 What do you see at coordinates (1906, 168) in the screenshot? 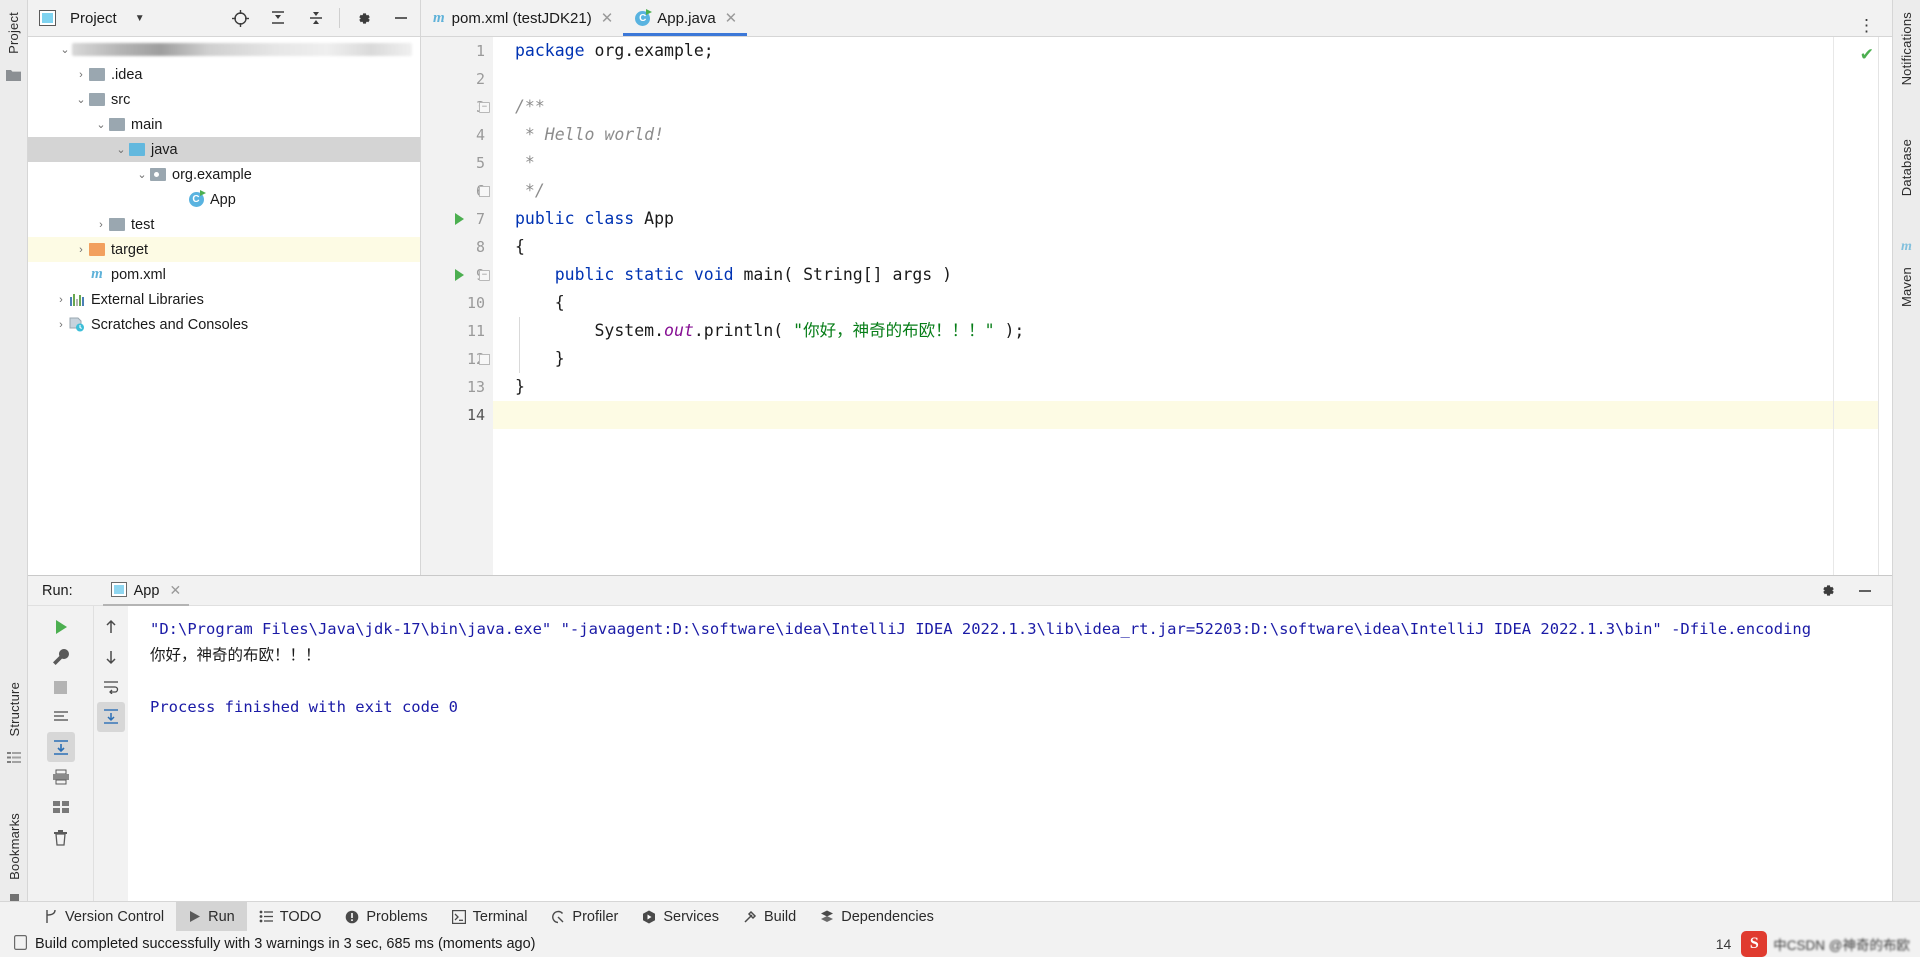
I see `sidebar-tab-database: Database` at bounding box center [1906, 168].